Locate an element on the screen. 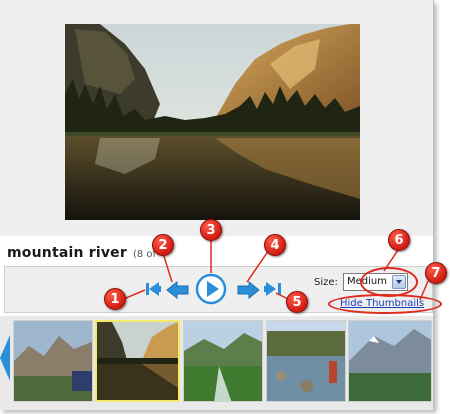 Image resolution: width=450 pixels, height=414 pixels. first-photo-button is located at coordinates (154, 289).